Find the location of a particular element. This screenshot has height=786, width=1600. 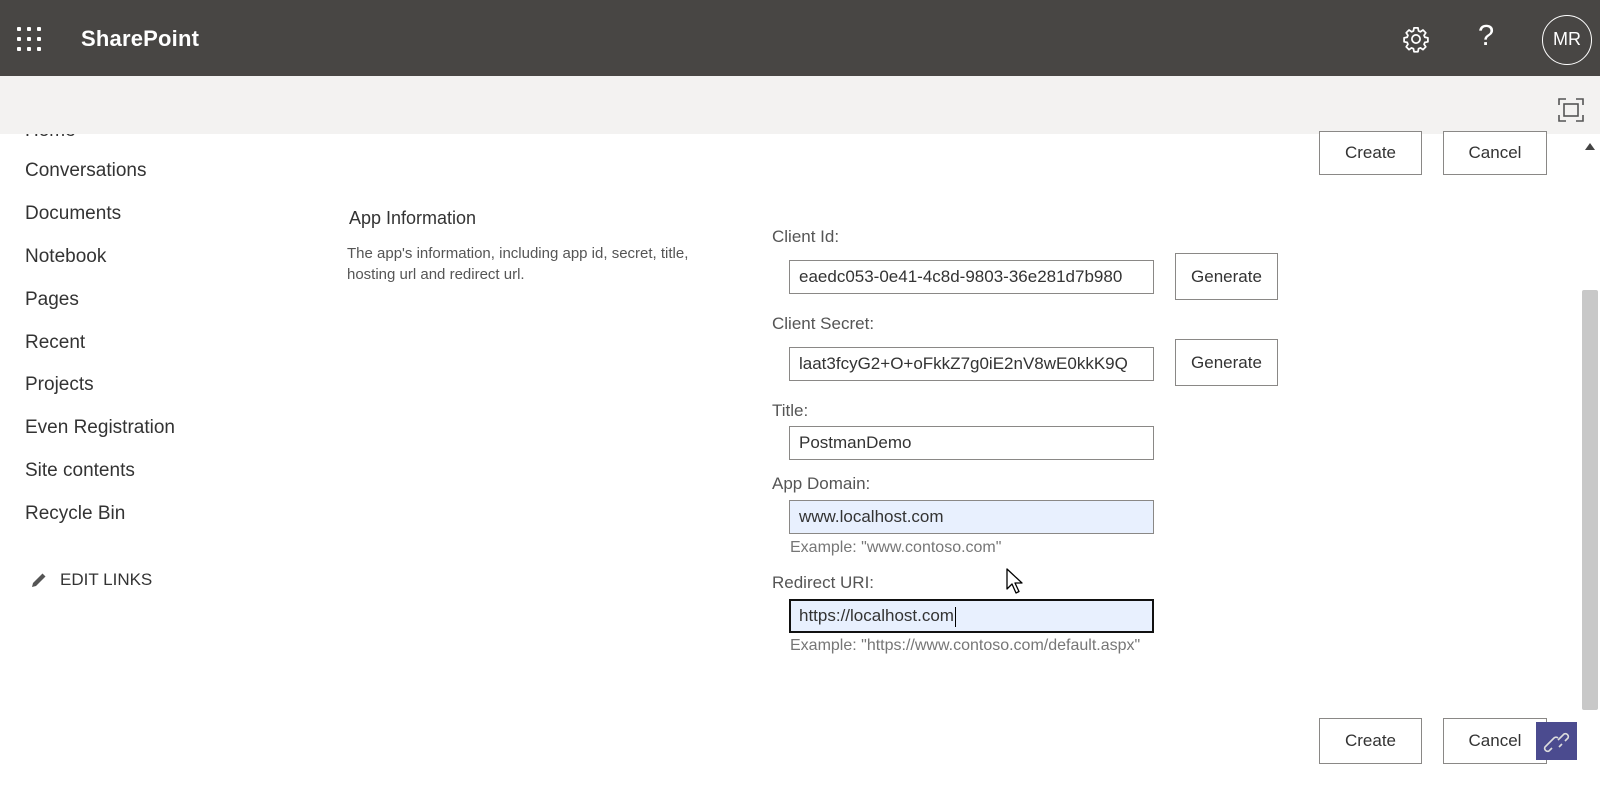

app-domain-label: App Domain: is located at coordinates (821, 483).